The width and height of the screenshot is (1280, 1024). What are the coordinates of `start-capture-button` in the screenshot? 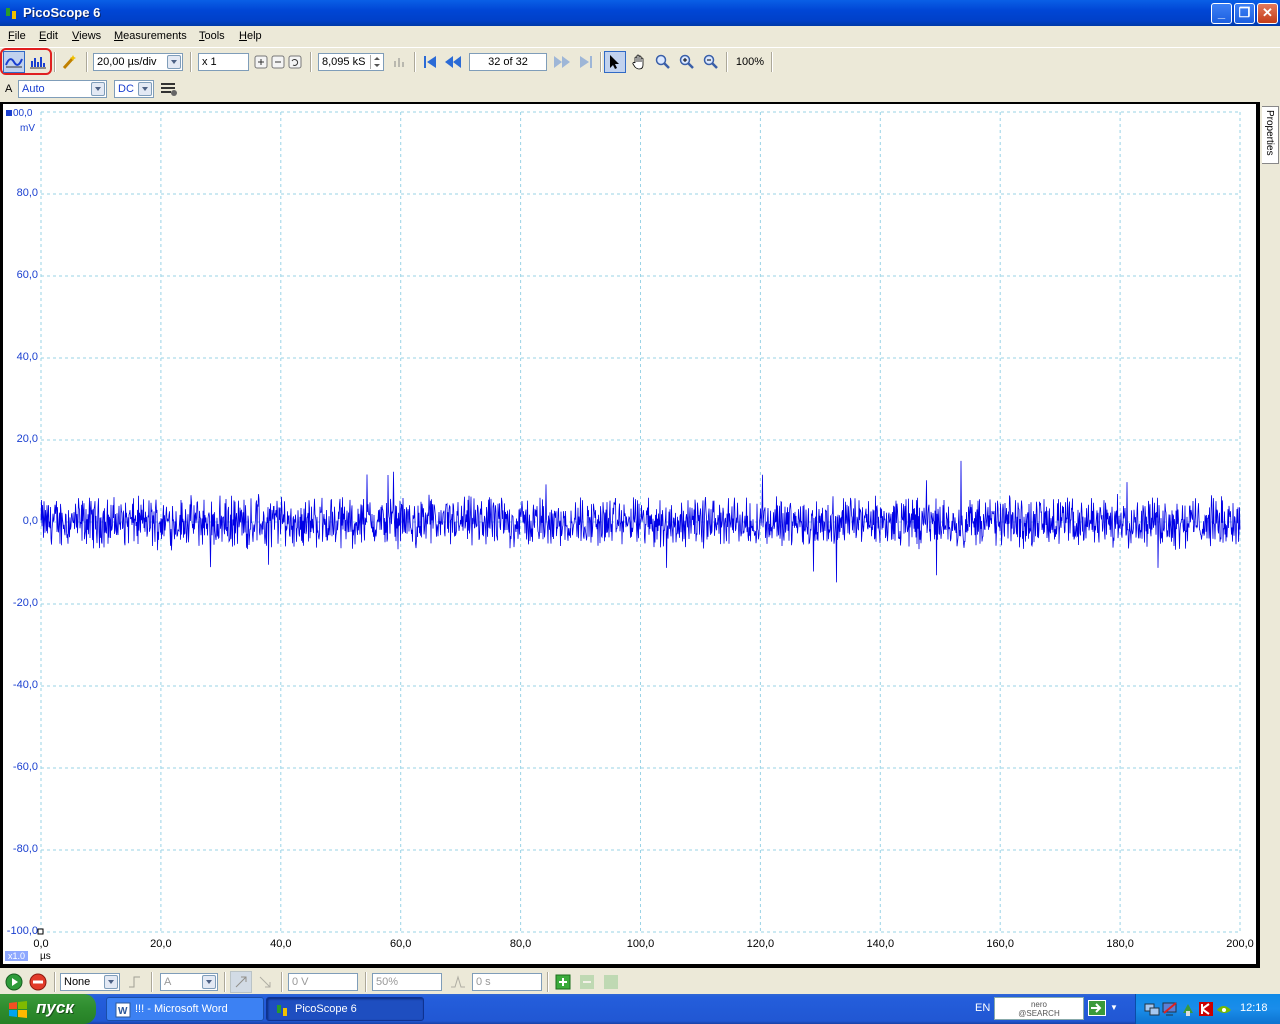 It's located at (14, 982).